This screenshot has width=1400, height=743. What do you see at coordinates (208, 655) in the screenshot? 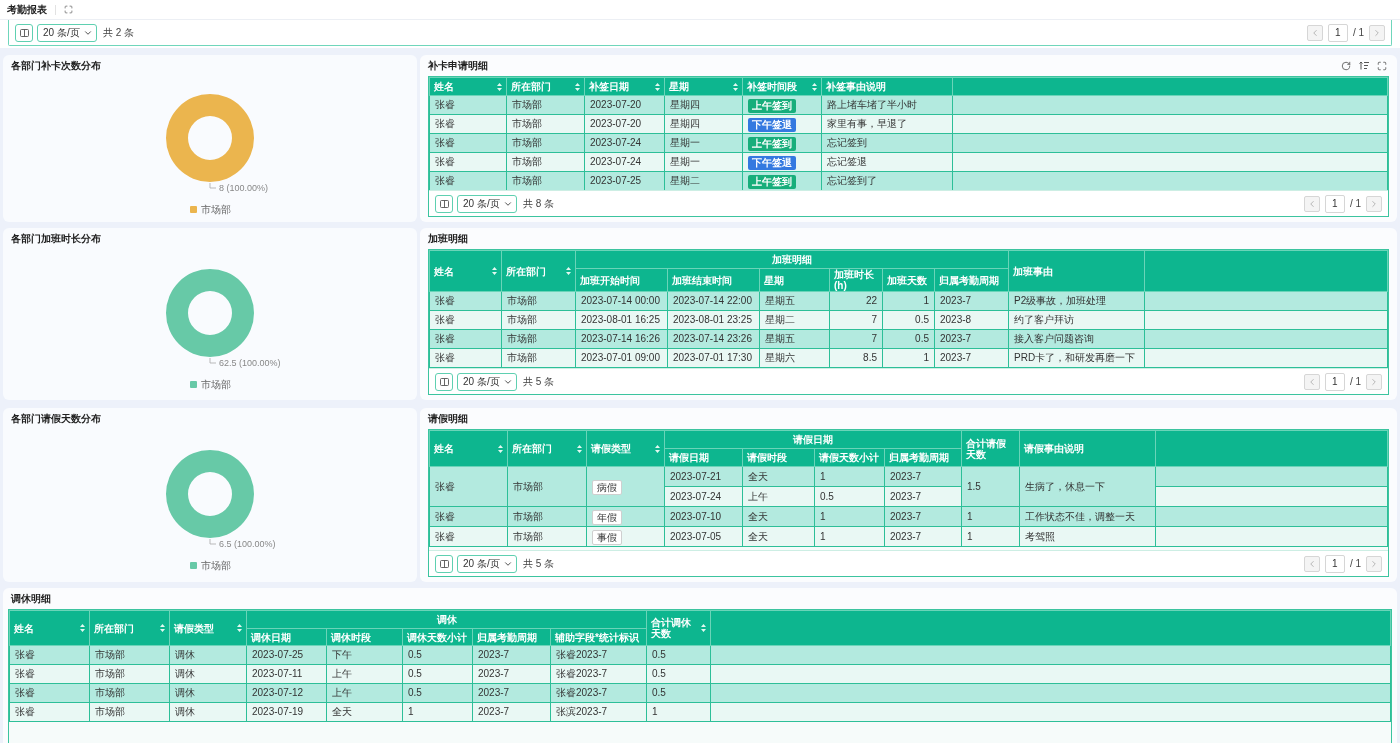
I see `table-cell: 调休` at bounding box center [208, 655].